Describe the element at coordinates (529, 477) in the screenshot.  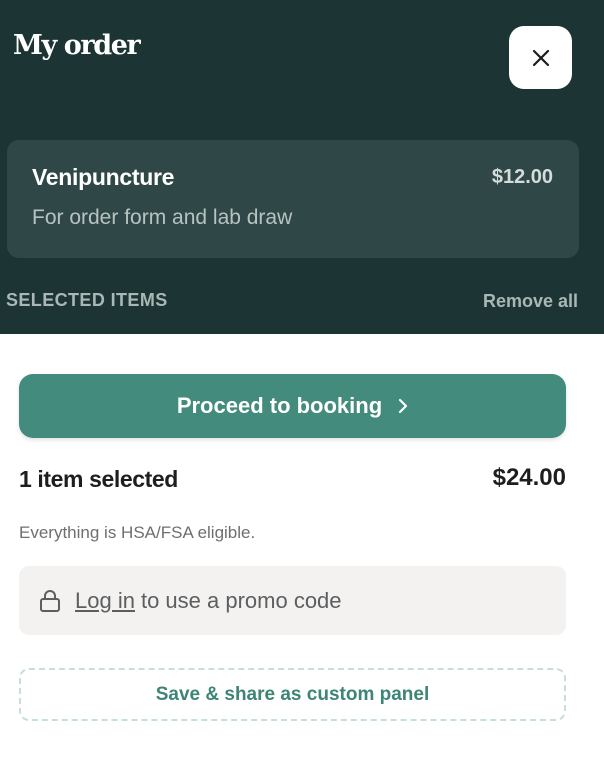
I see `order-total: $24.00` at that location.